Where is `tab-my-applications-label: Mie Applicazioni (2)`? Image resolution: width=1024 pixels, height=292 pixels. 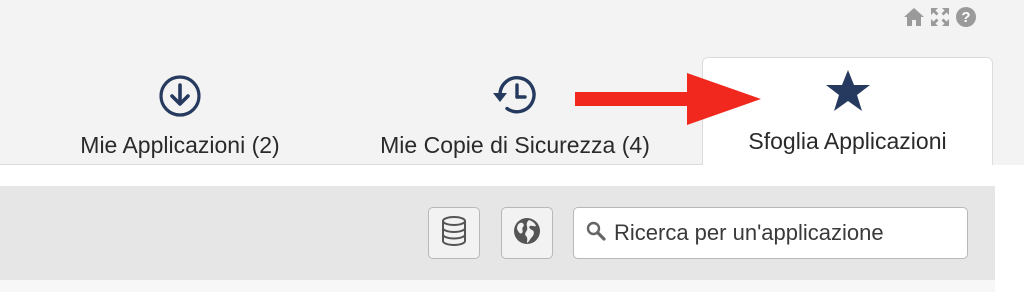 tab-my-applications-label: Mie Applicazioni (2) is located at coordinates (180, 145).